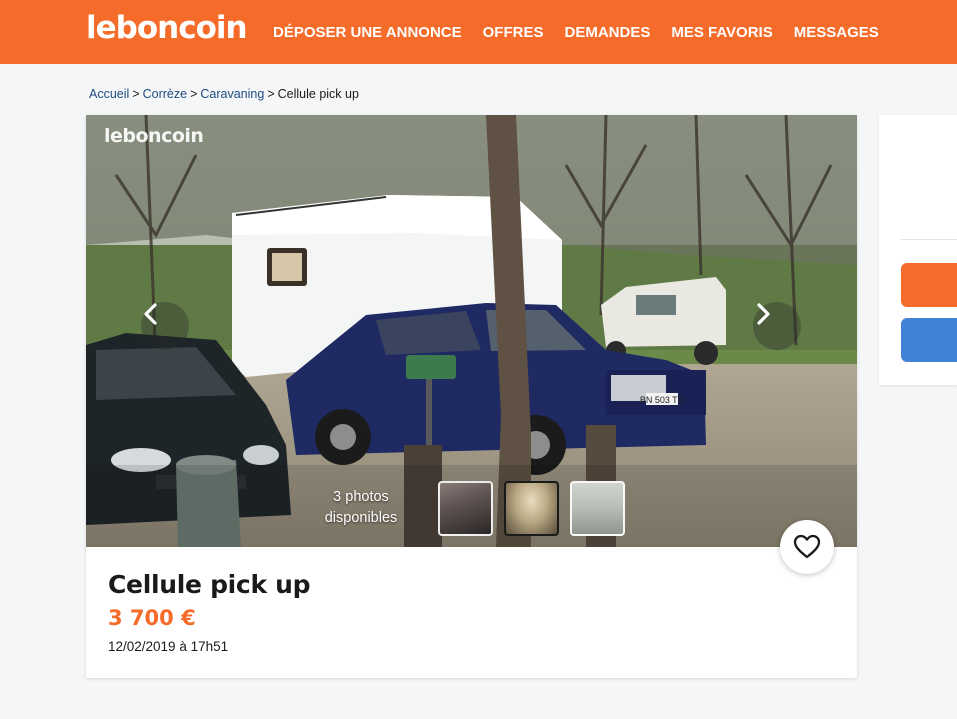 The image size is (957, 719). What do you see at coordinates (367, 32) in the screenshot?
I see `nav-deposer-annonce: DÉPOSER UNE ANNONCE` at bounding box center [367, 32].